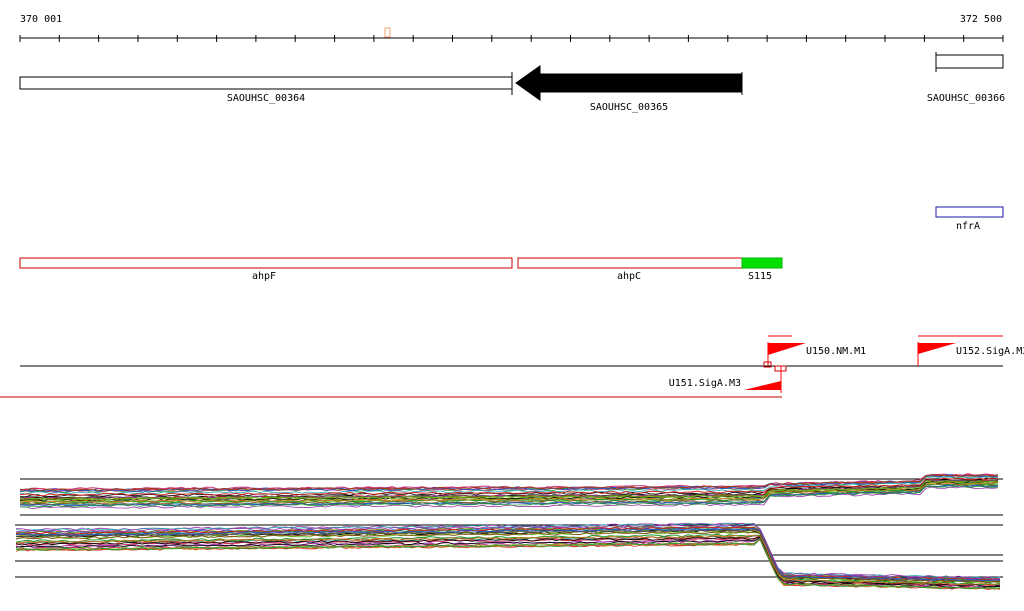  Describe the element at coordinates (630, 263) in the screenshot. I see `feature-box-ahpC` at that location.